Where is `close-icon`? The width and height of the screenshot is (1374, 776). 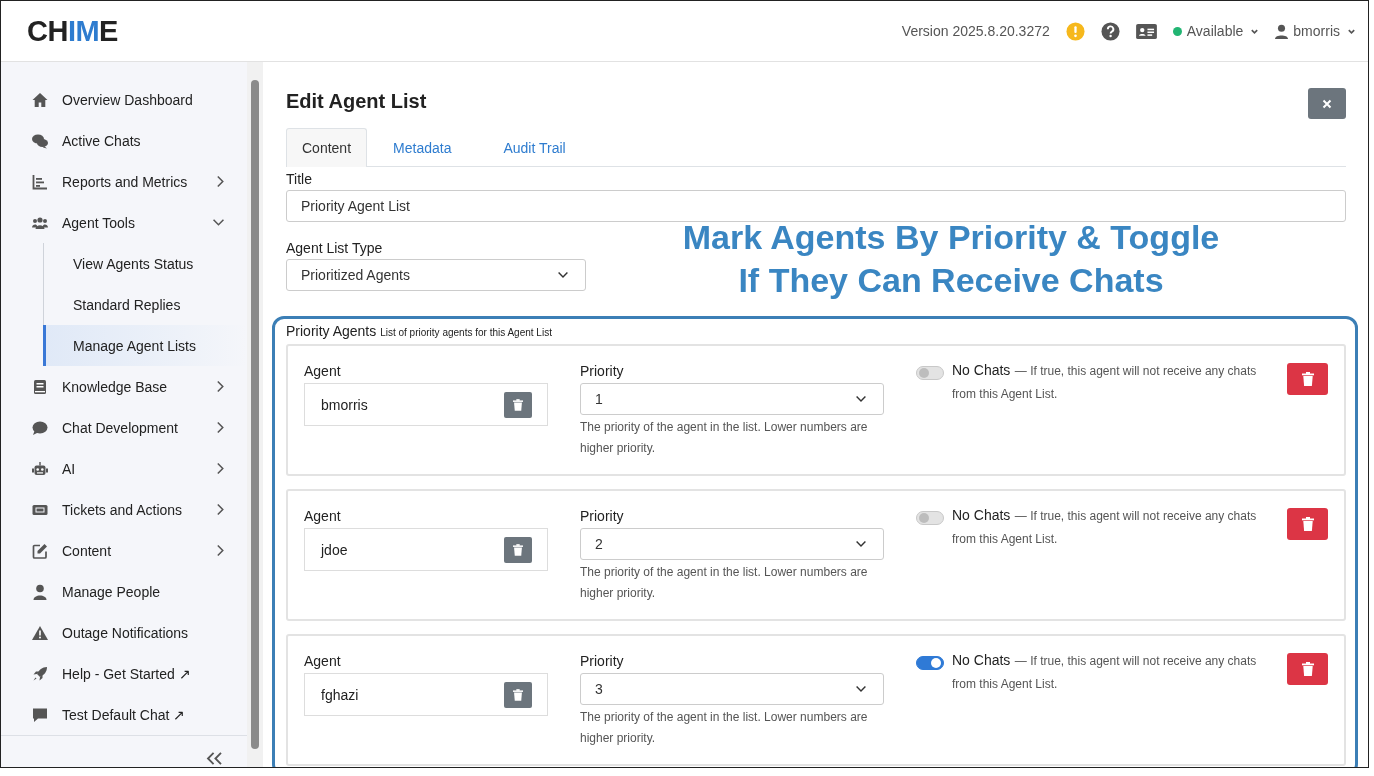 close-icon is located at coordinates (1327, 103).